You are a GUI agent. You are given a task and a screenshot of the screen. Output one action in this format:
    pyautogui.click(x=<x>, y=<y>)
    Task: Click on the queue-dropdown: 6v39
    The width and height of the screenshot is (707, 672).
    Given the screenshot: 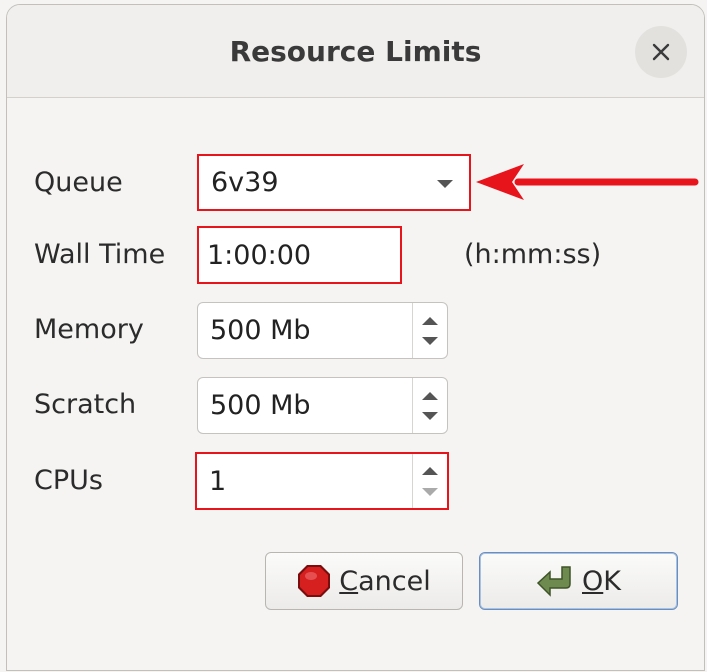 What is the action you would take?
    pyautogui.click(x=334, y=182)
    